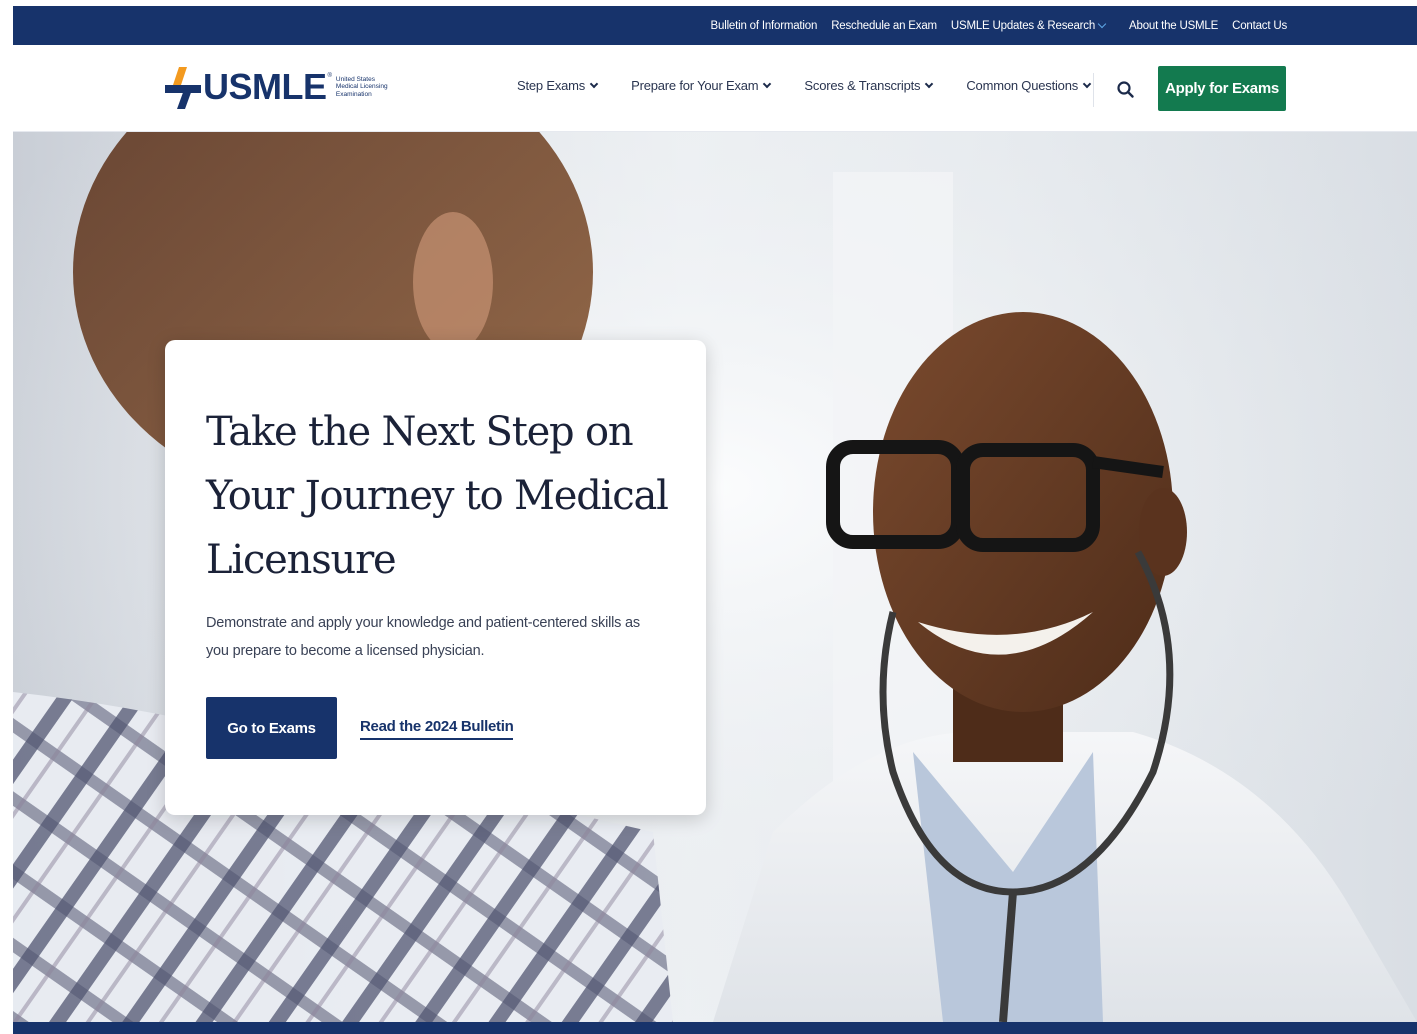  I want to click on utility-link-about: About the USMLE, so click(1173, 26).